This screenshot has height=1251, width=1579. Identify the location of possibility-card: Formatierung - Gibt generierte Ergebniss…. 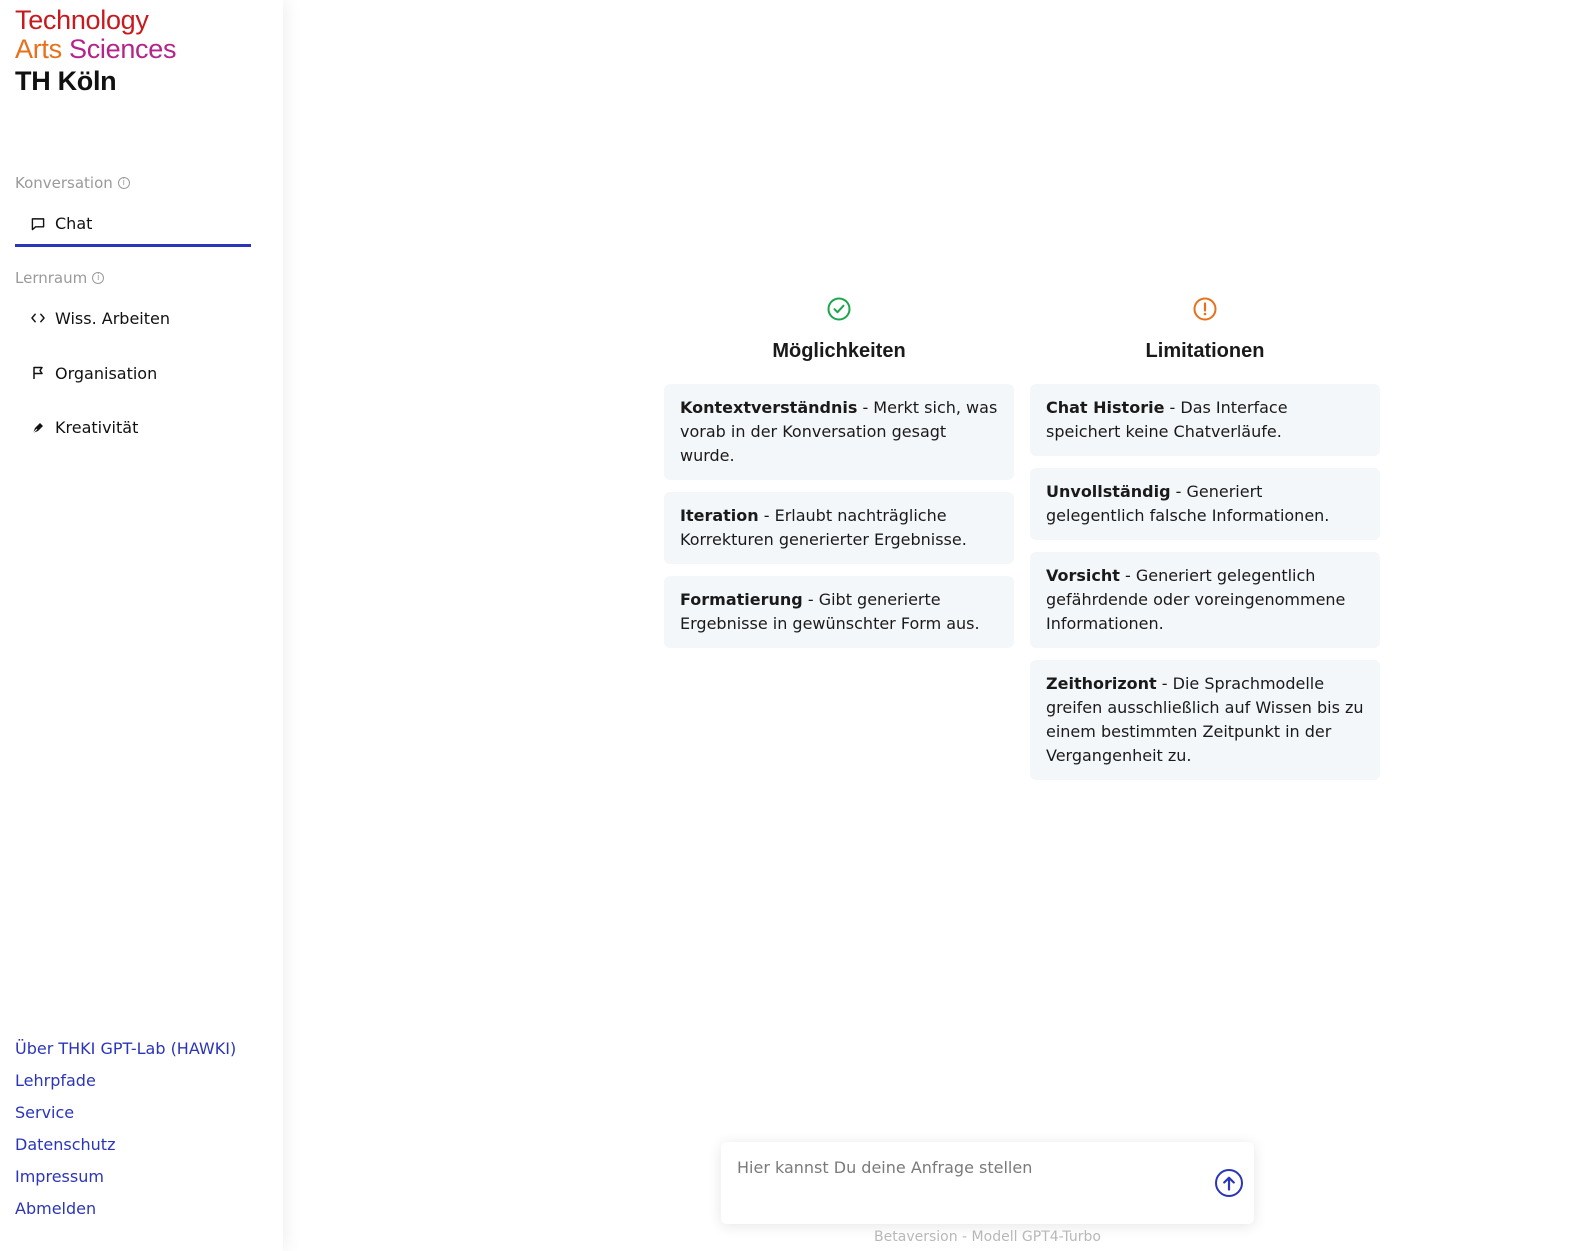
(839, 612).